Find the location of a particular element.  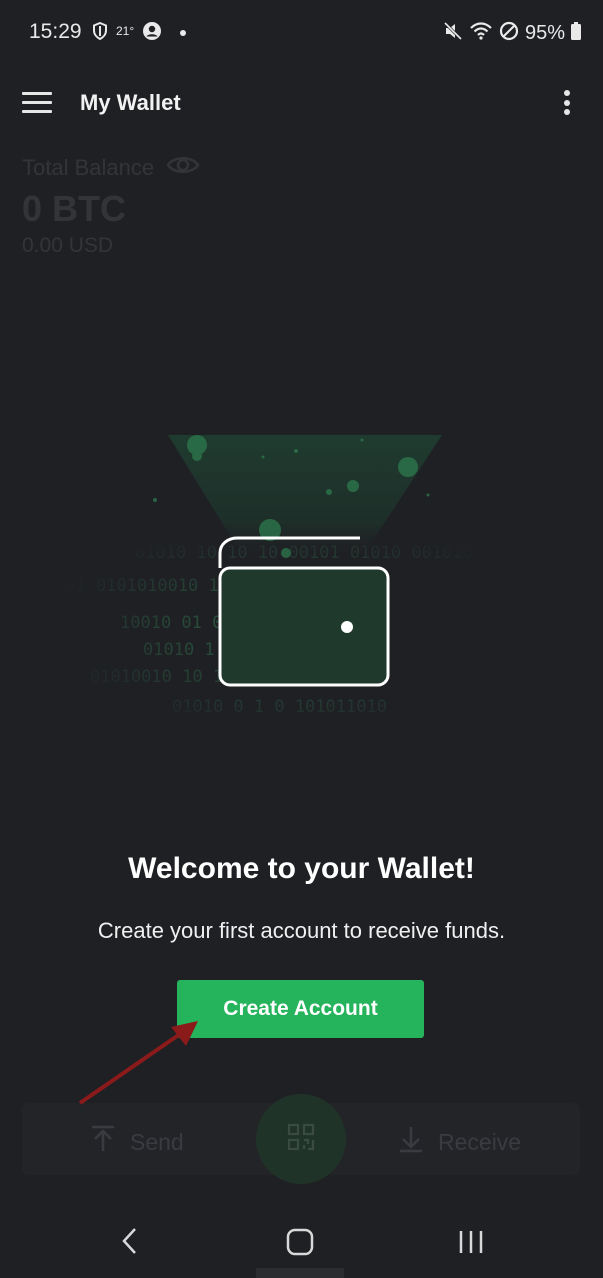

balance-usd: 0.00 USD is located at coordinates (68, 245).